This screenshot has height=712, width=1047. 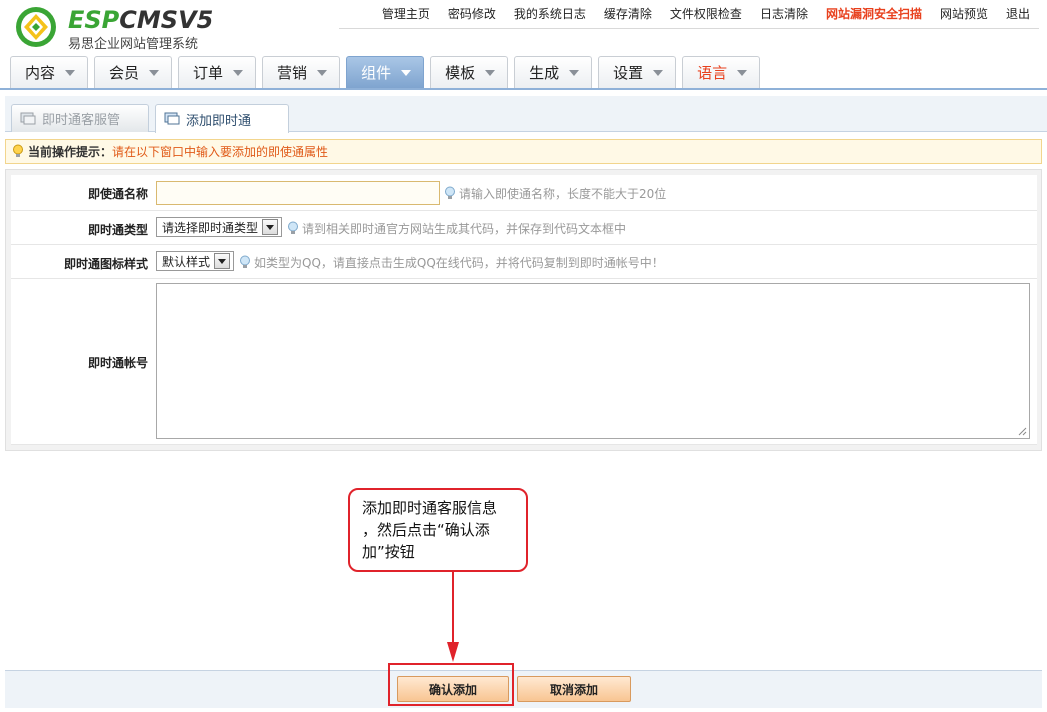 What do you see at coordinates (453, 617) in the screenshot?
I see `arrow-down-icon` at bounding box center [453, 617].